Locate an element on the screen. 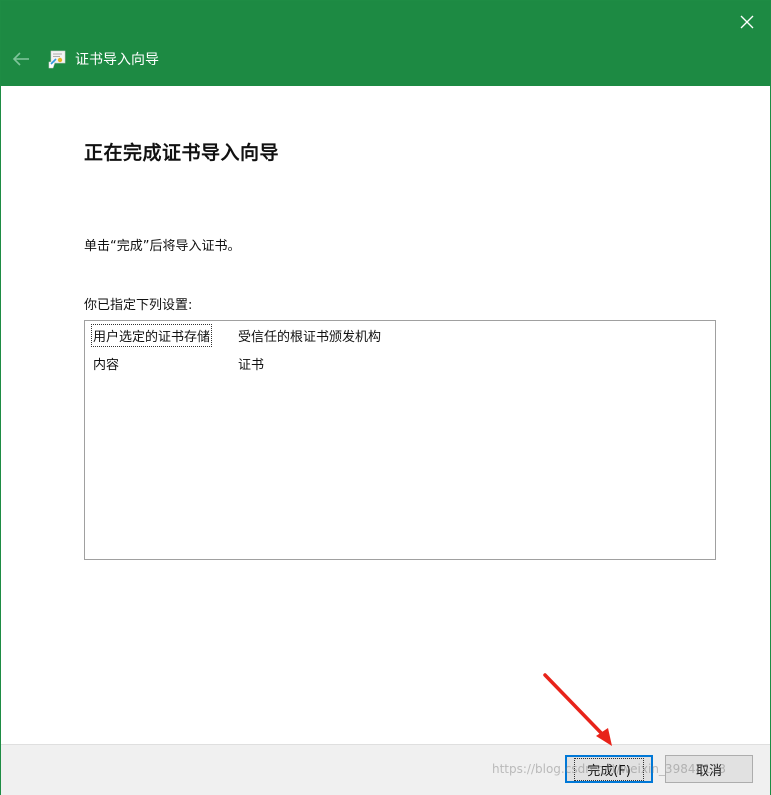 This screenshot has width=771, height=795. title-bar: 证书导入向导 is located at coordinates (385, 43).